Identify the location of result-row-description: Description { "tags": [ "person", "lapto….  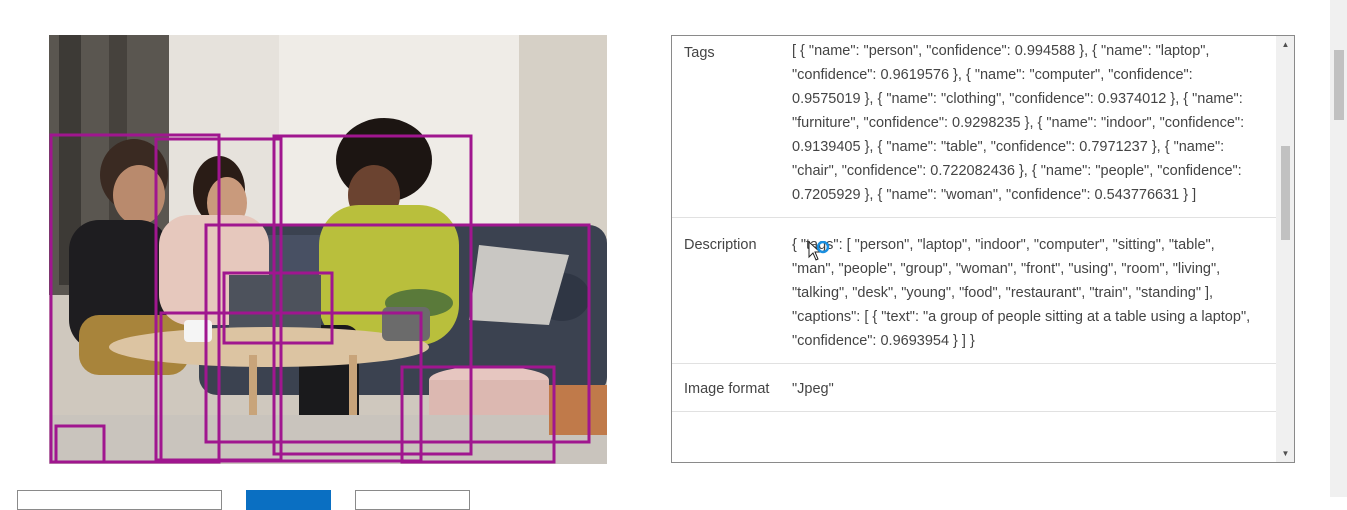
(974, 291).